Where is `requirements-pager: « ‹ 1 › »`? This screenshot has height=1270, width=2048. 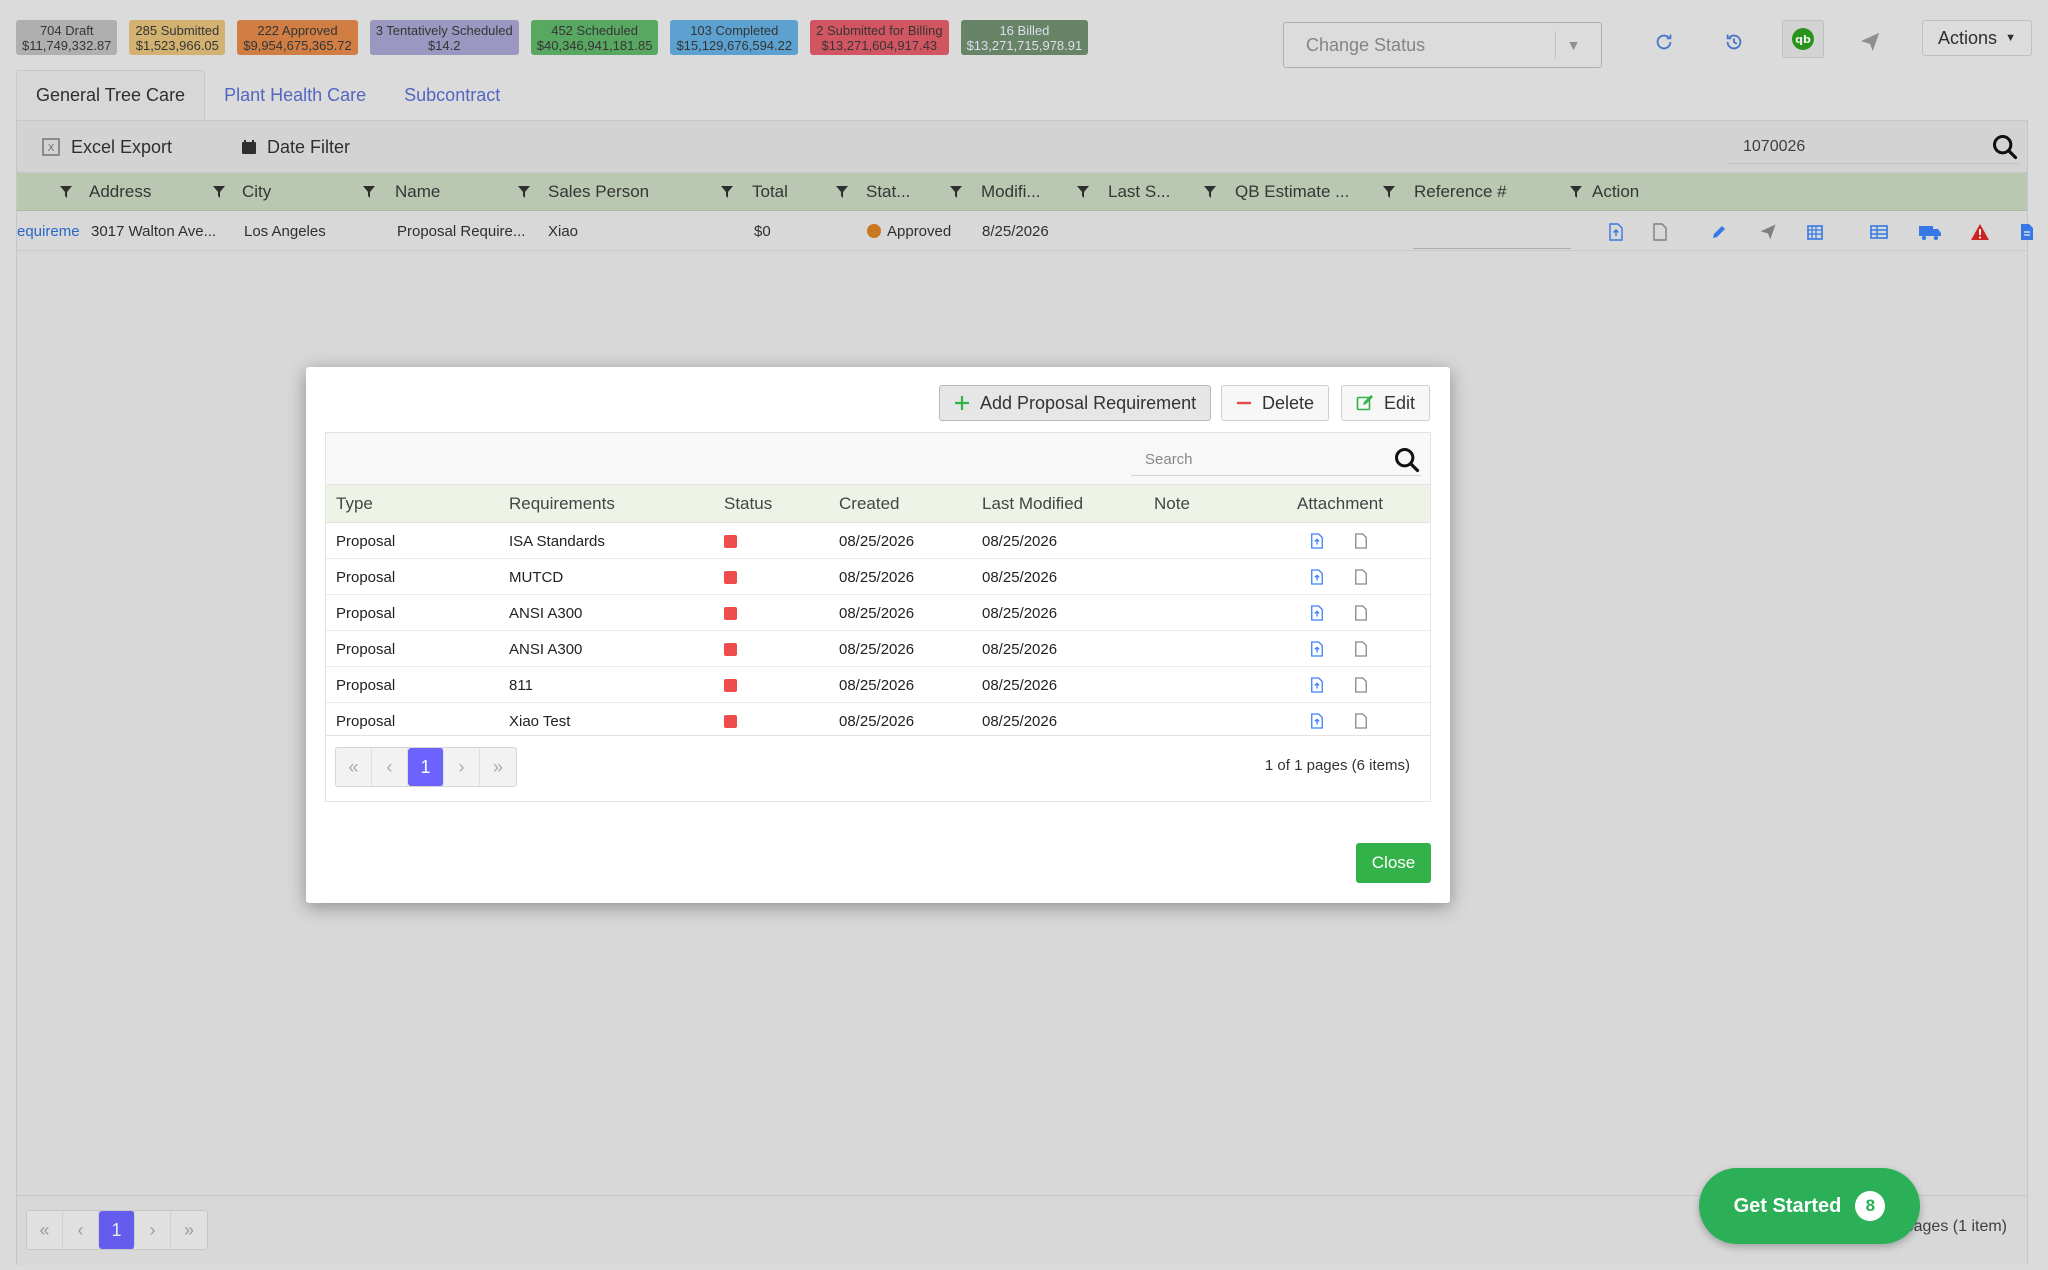
requirements-pager: « ‹ 1 › » is located at coordinates (426, 767).